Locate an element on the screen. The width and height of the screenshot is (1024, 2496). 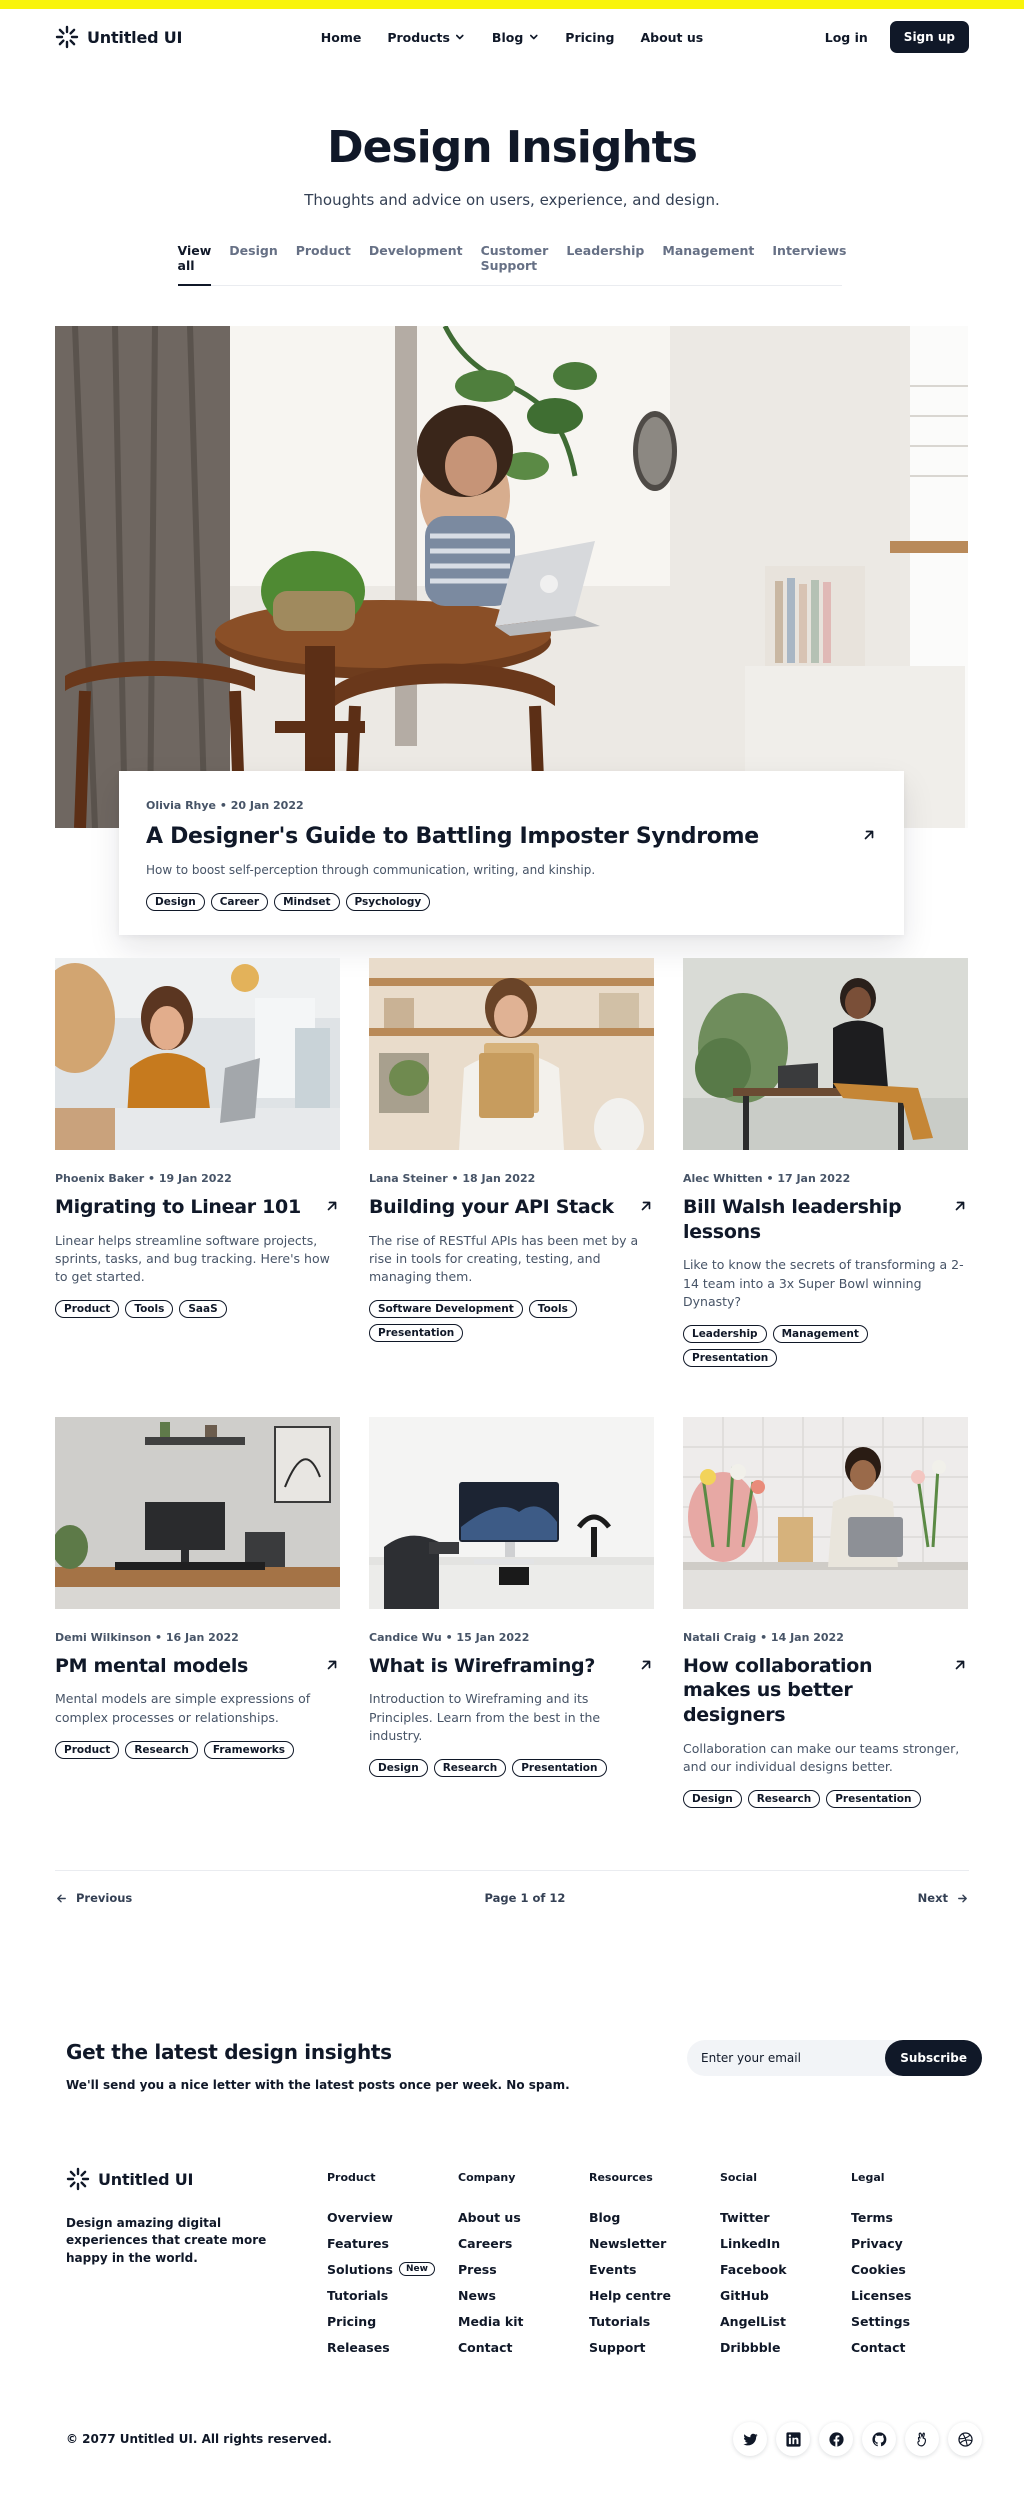
footer-link: Pricing is located at coordinates (392, 2321).